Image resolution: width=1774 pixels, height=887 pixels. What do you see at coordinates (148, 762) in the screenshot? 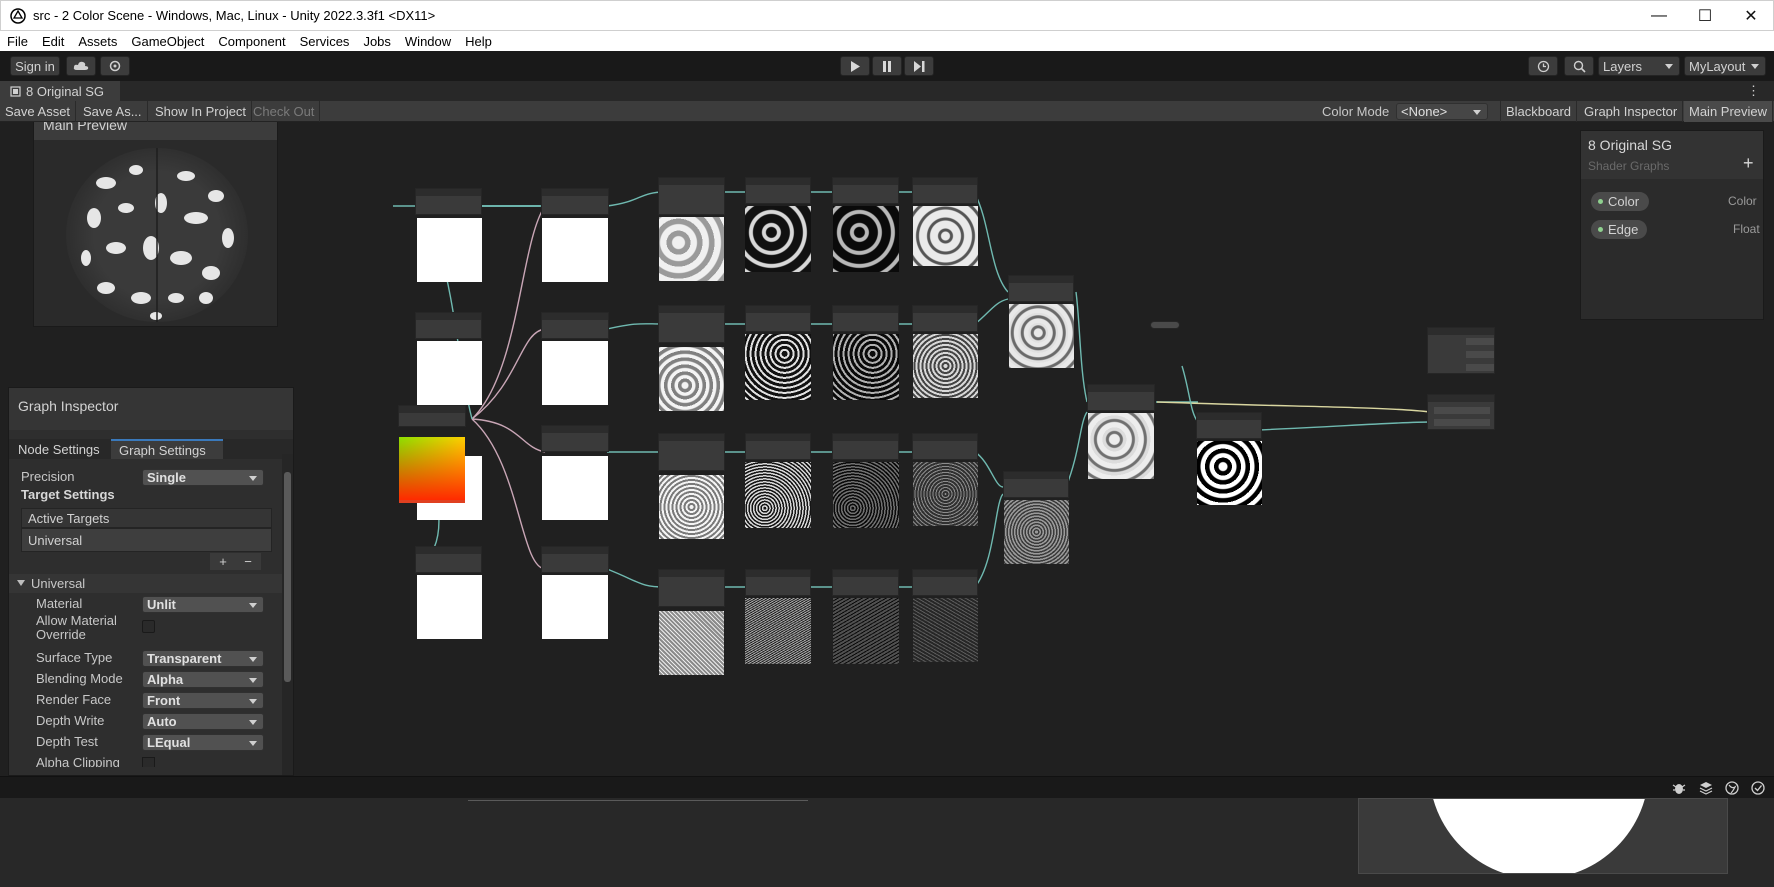
I see `alpha-clipping-checkbox` at bounding box center [148, 762].